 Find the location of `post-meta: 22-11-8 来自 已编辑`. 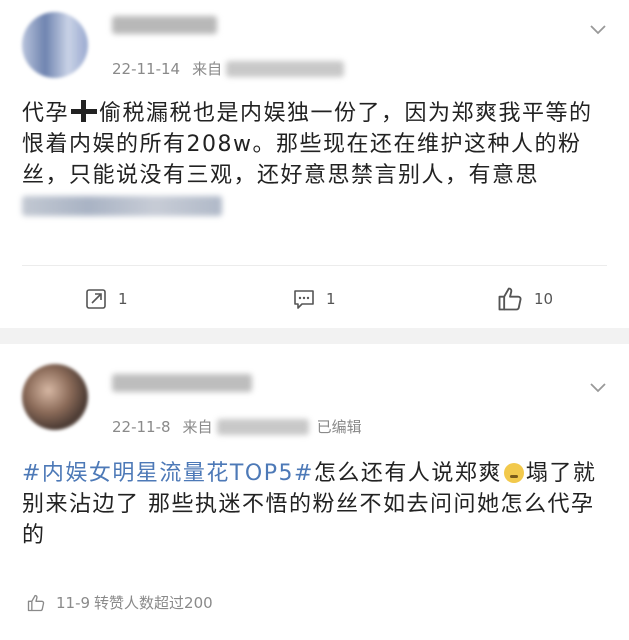

post-meta: 22-11-8 来自 已编辑 is located at coordinates (237, 426).